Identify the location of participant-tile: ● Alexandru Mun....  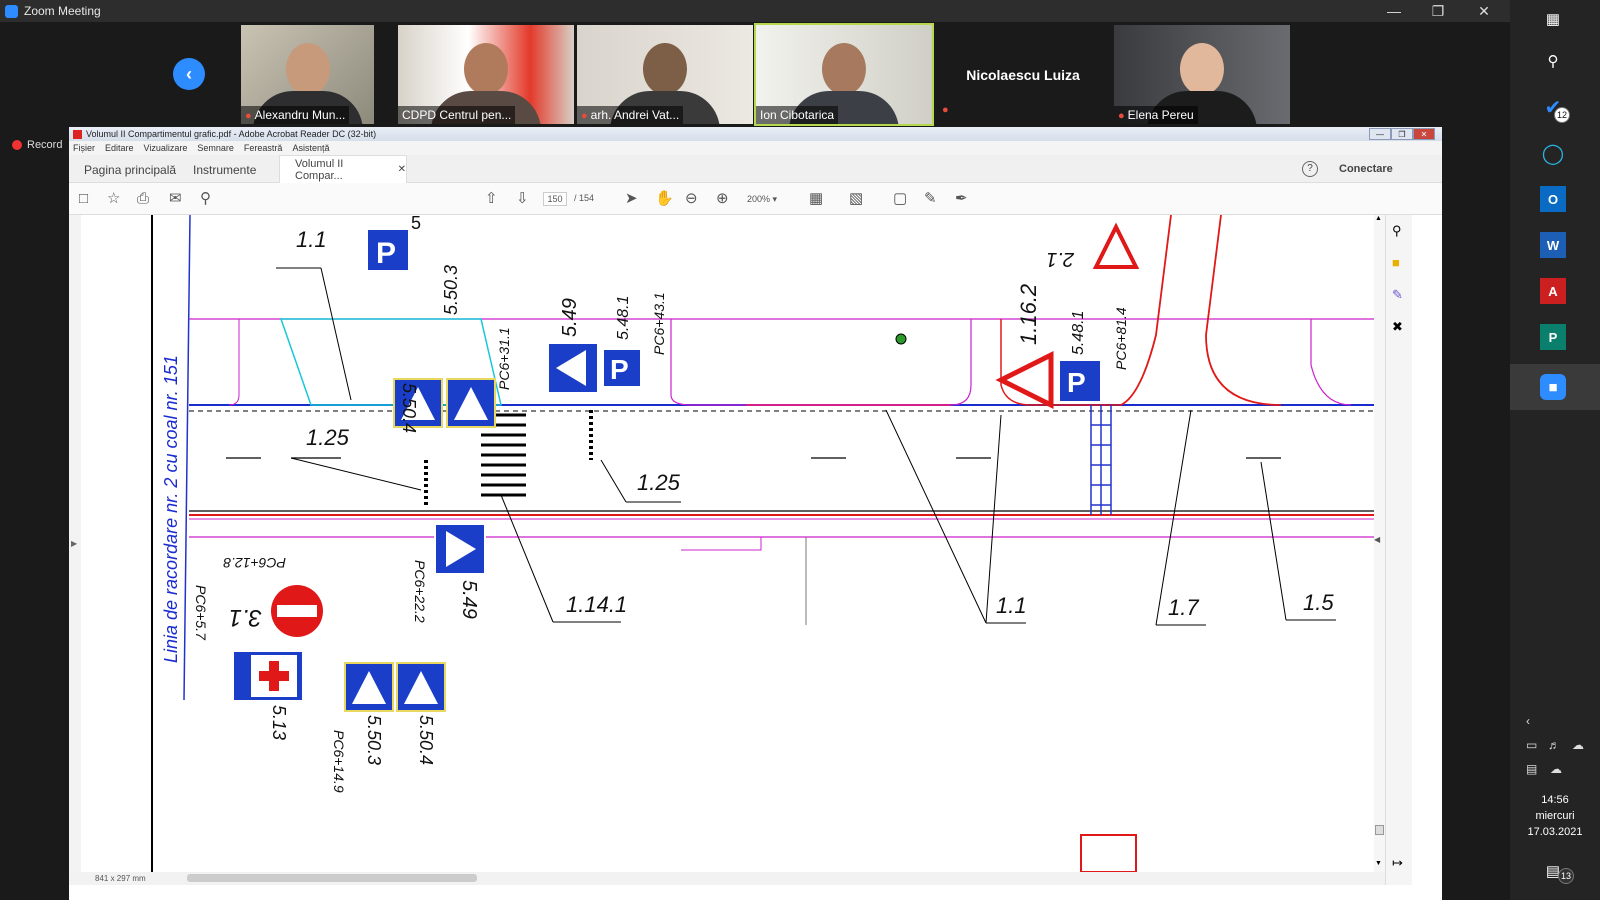
(307, 74).